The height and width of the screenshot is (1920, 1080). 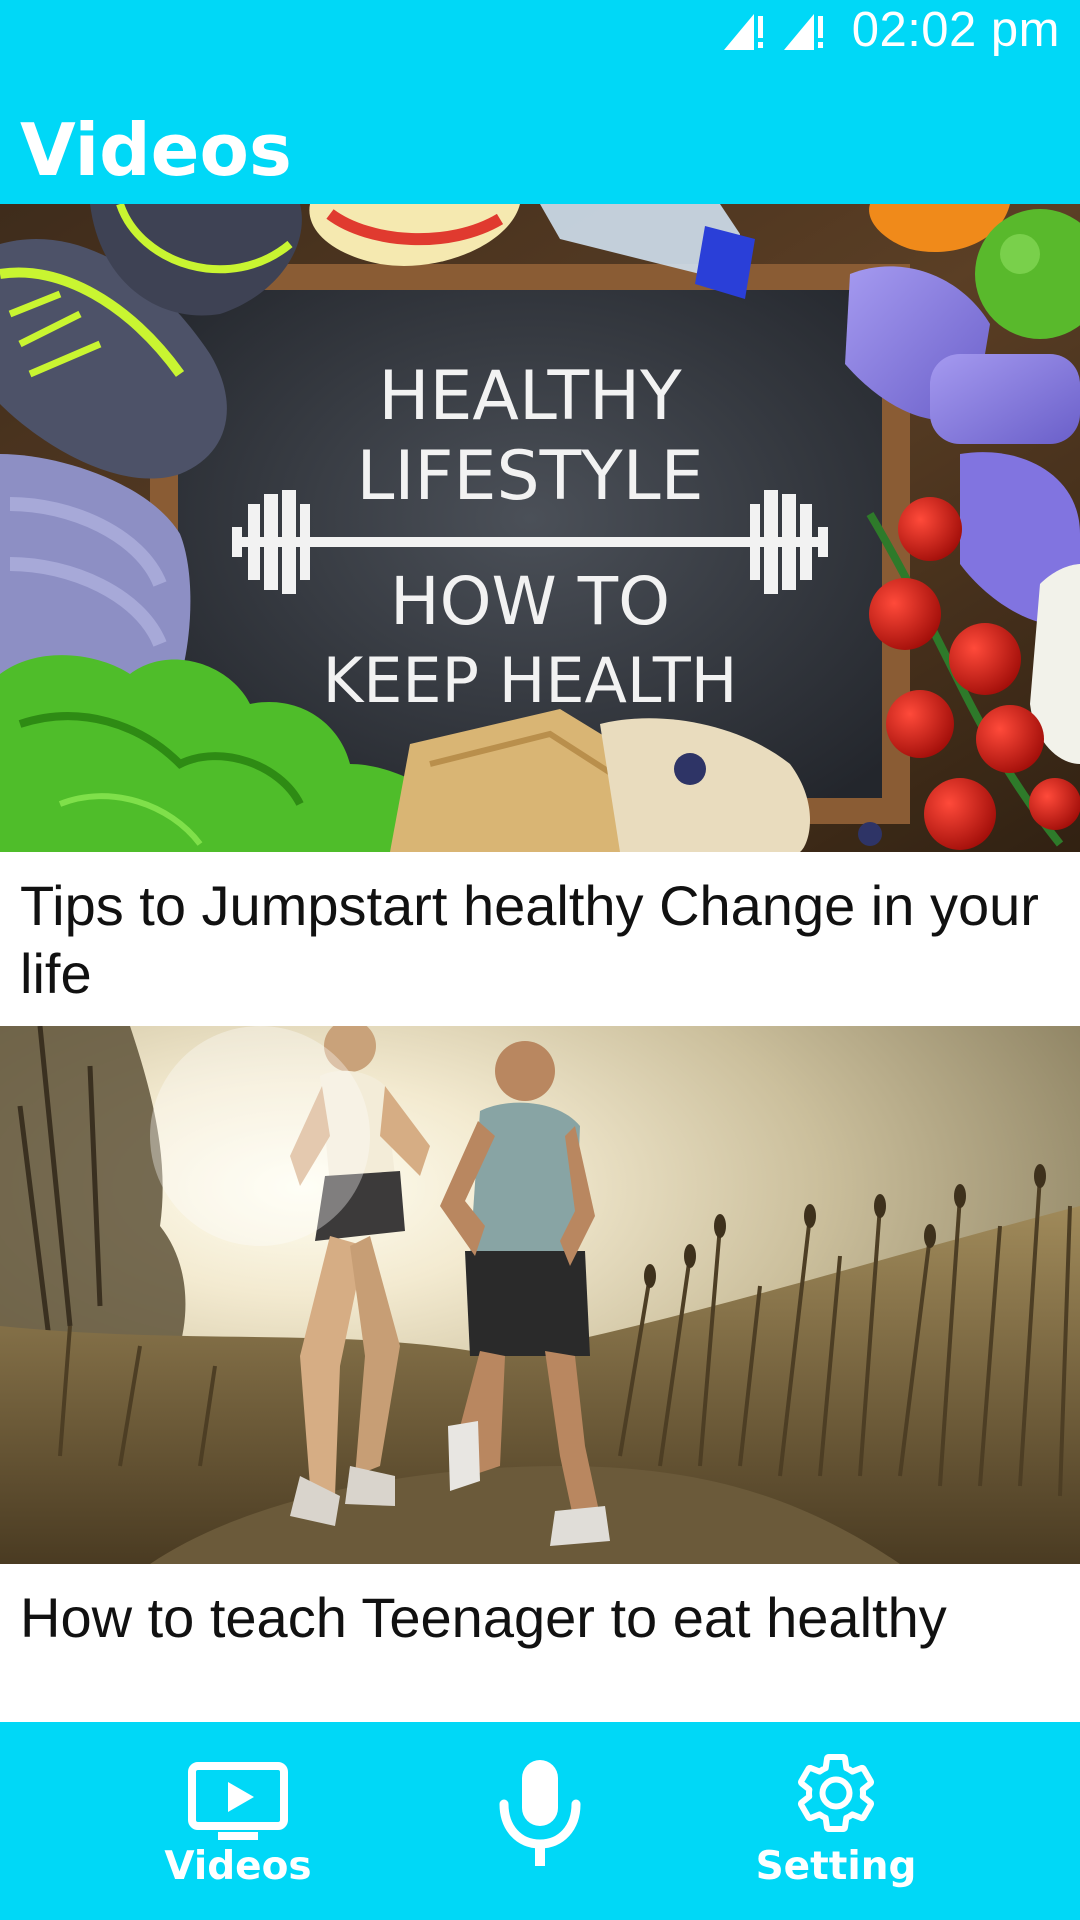 I want to click on video-title: How to teach Teenager to eat healthy, so click(x=540, y=1618).